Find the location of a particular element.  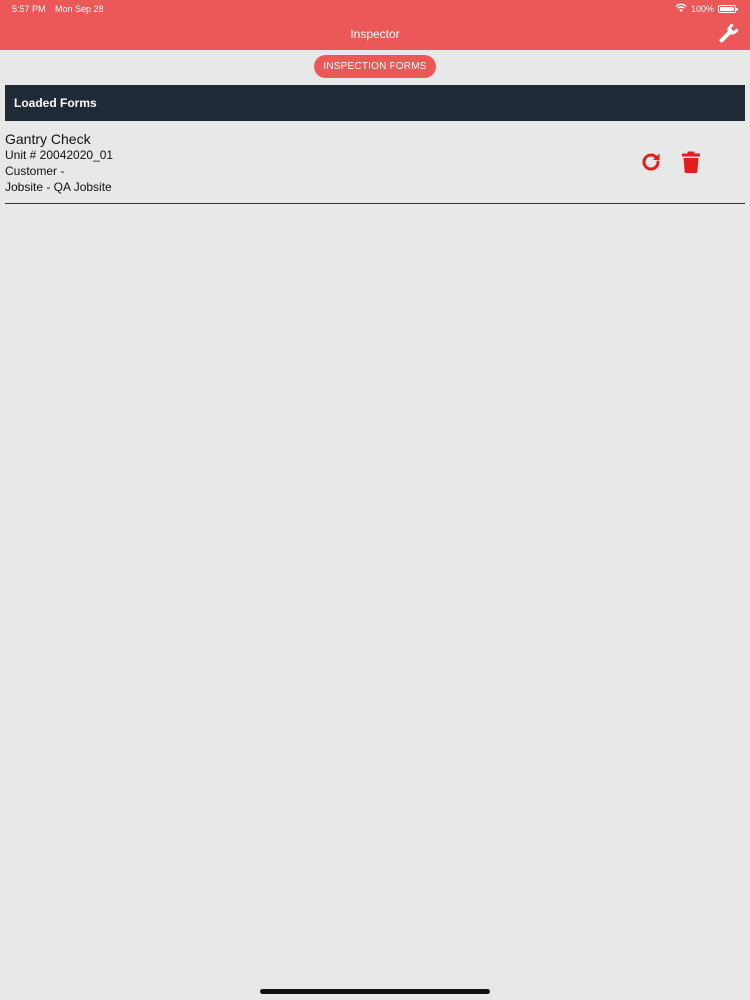

tab-inspection-forms: INSPECTION FORMS is located at coordinates (375, 66).